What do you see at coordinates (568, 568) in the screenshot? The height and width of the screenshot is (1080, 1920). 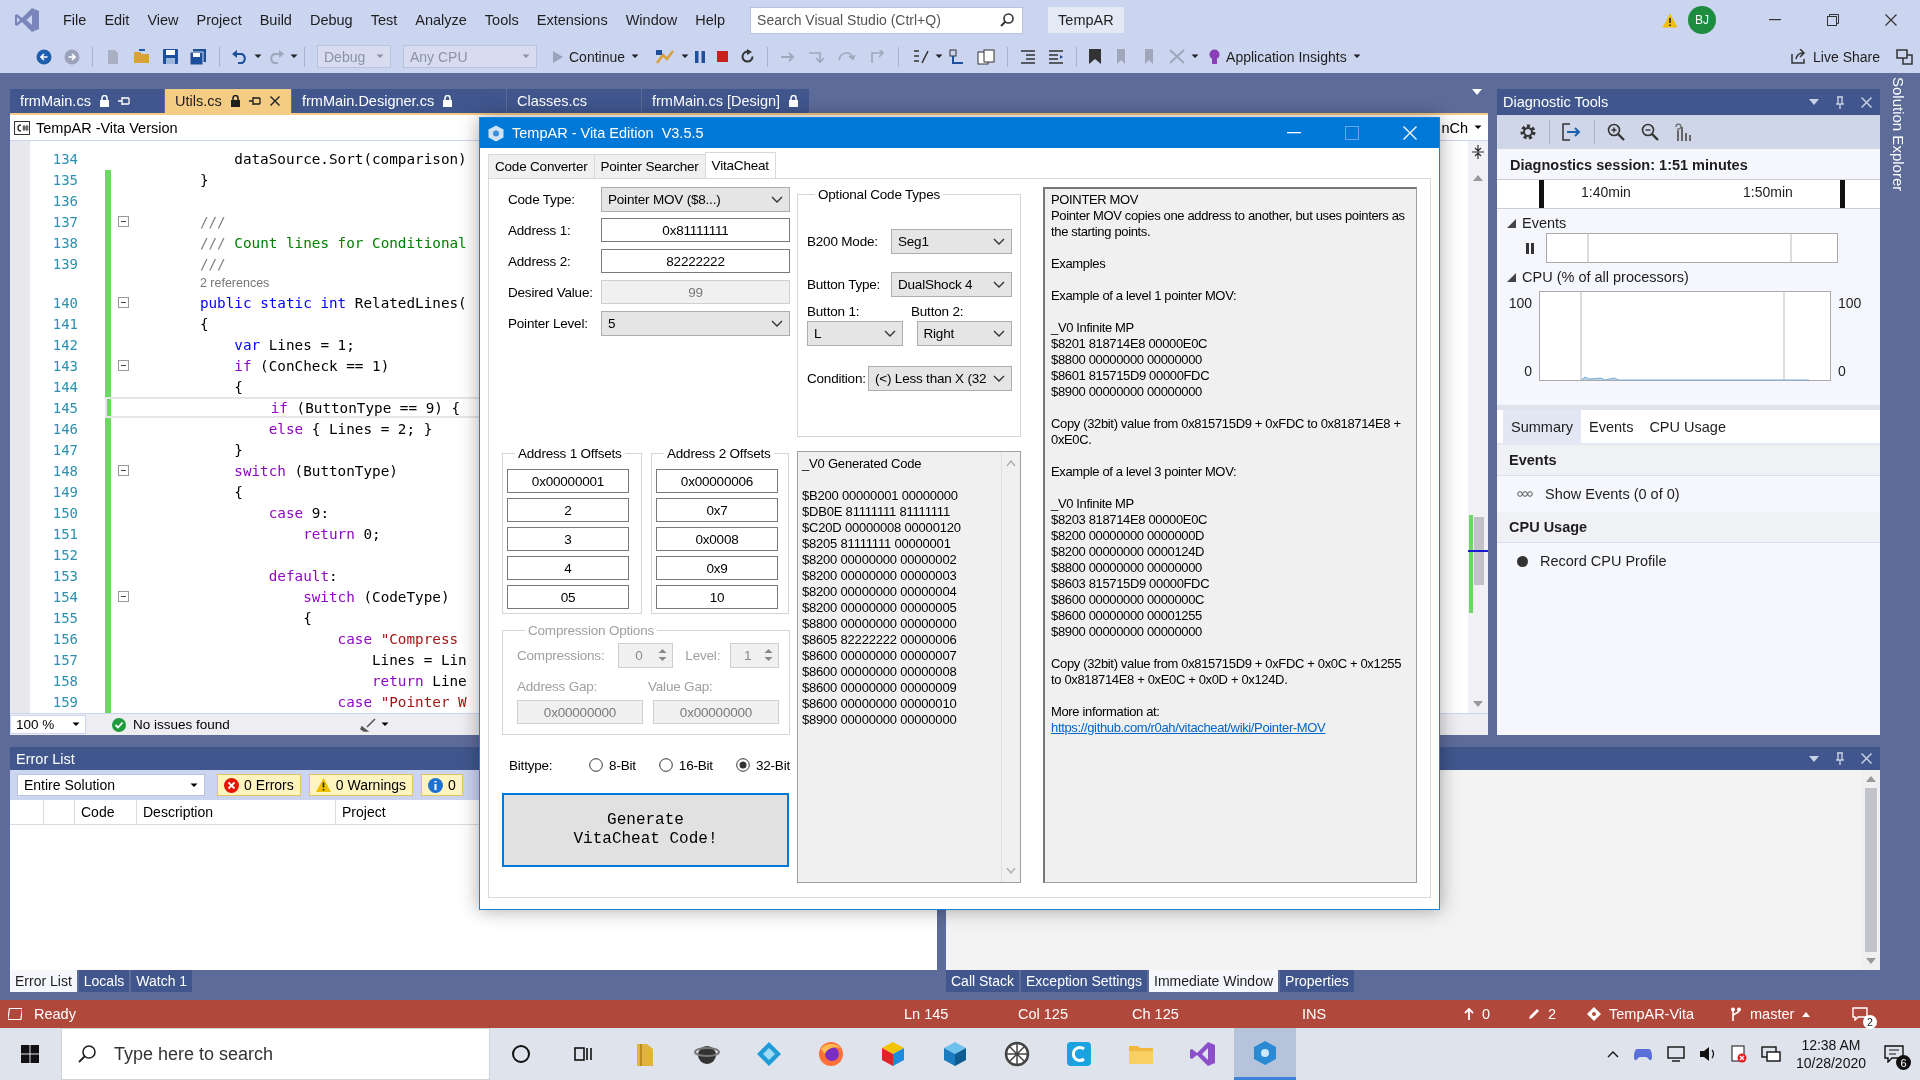 I see `text-field: 4` at bounding box center [568, 568].